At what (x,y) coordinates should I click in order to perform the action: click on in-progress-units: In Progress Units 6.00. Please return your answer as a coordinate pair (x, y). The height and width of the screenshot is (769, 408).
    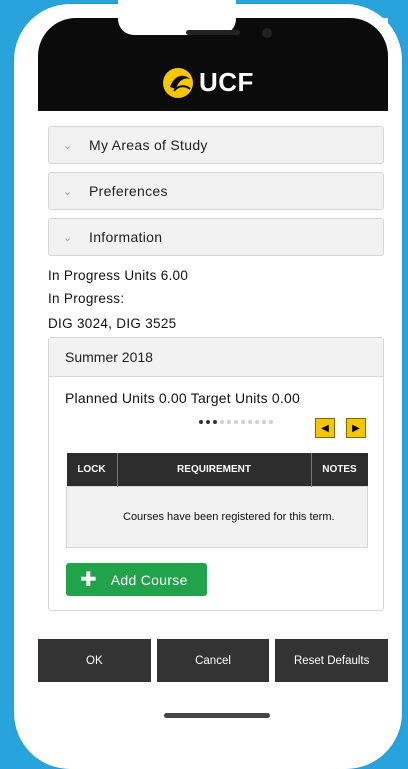
    Looking at the image, I should click on (118, 275).